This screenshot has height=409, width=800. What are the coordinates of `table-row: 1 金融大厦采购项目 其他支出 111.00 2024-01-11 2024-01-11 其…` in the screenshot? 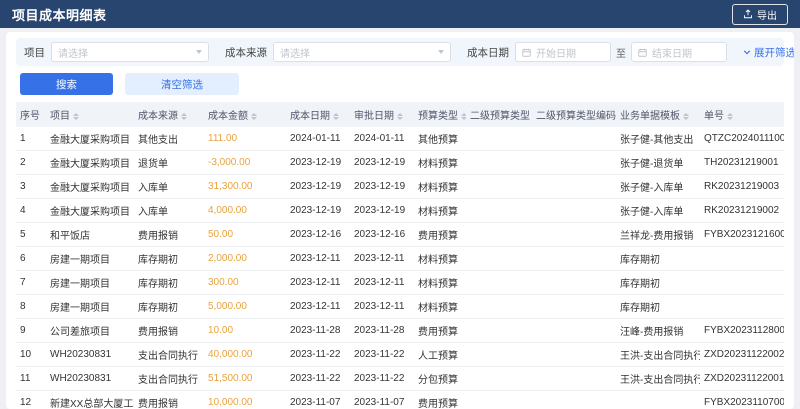 It's located at (400, 139).